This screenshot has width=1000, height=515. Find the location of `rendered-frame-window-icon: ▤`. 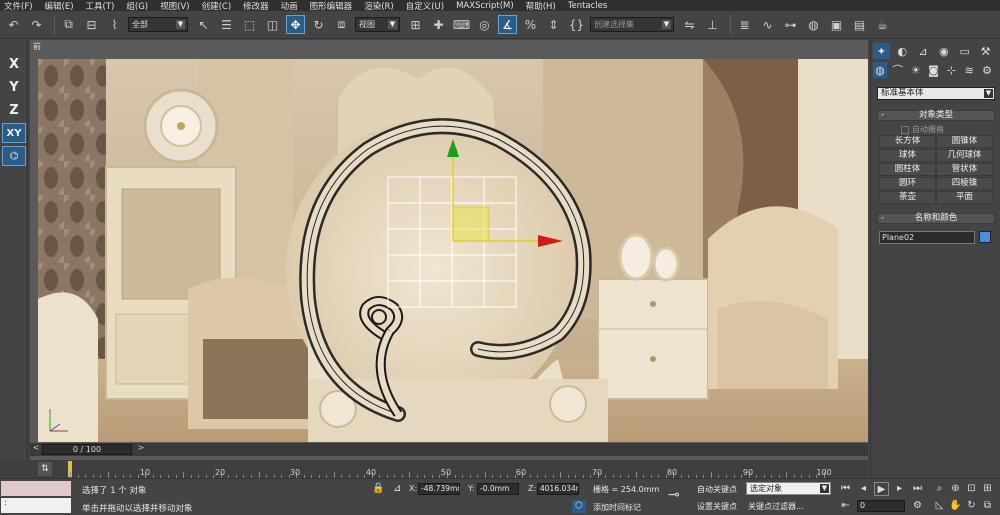

rendered-frame-window-icon: ▤ is located at coordinates (859, 24).